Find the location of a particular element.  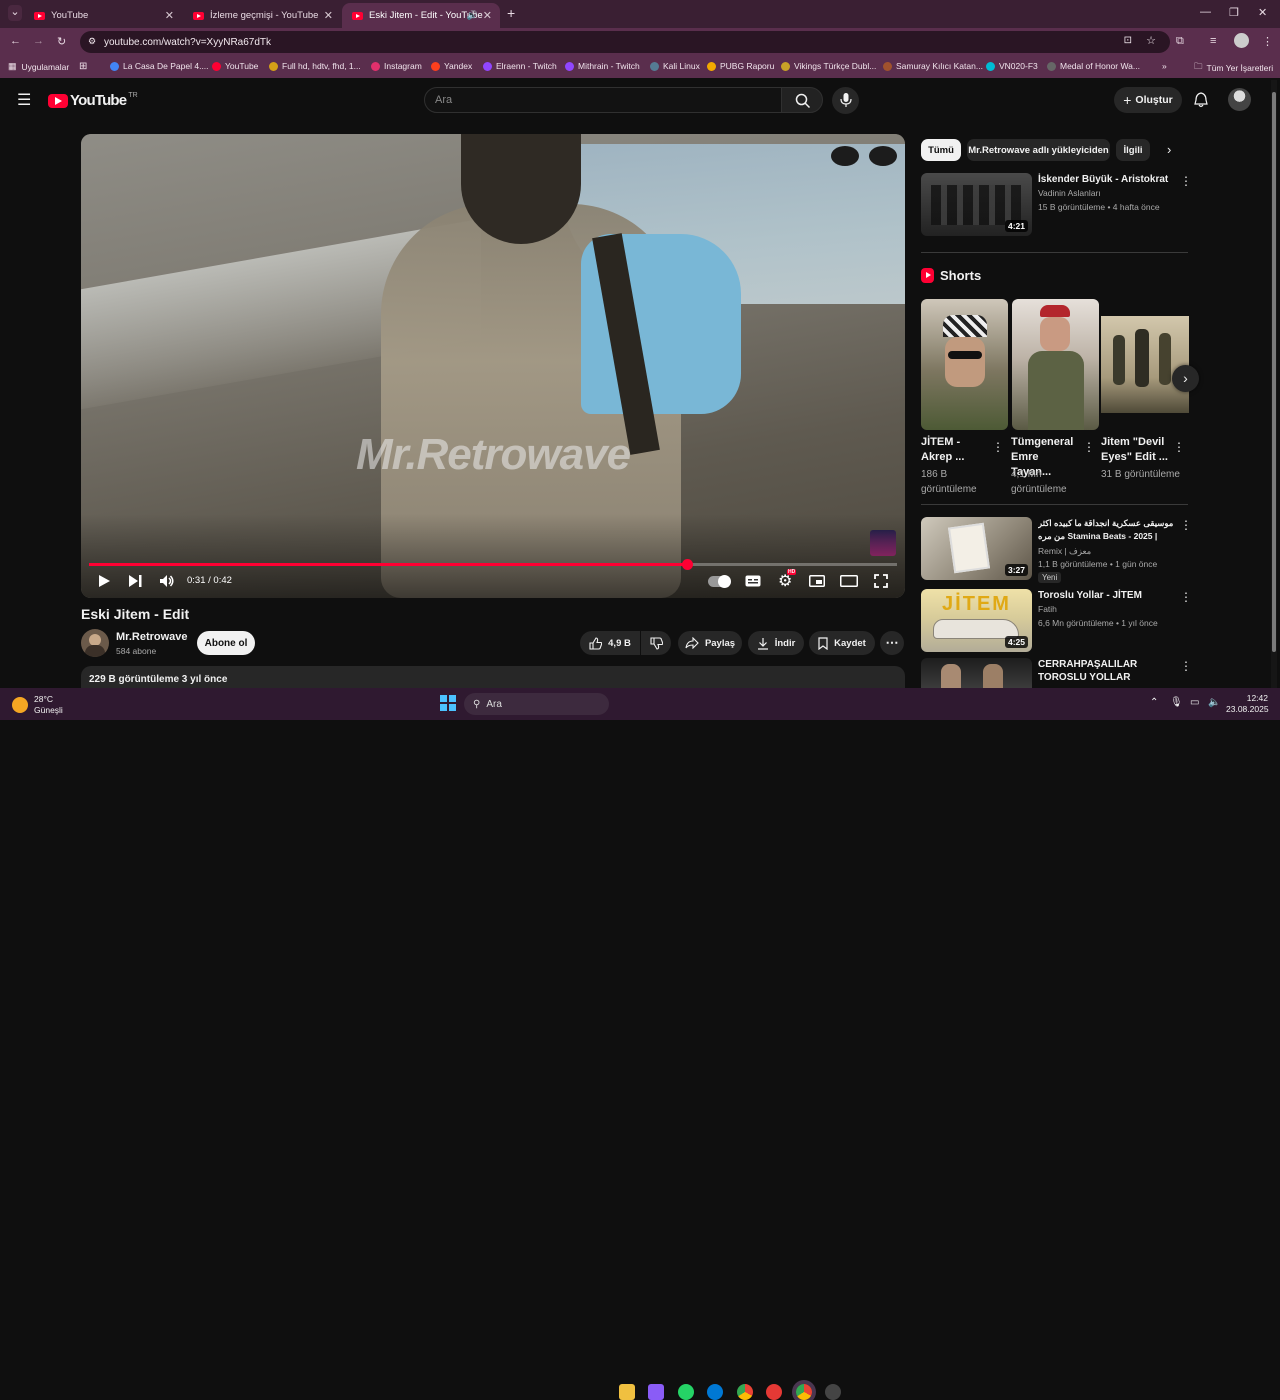

video-thumbnail: 4:21 is located at coordinates (976, 204).